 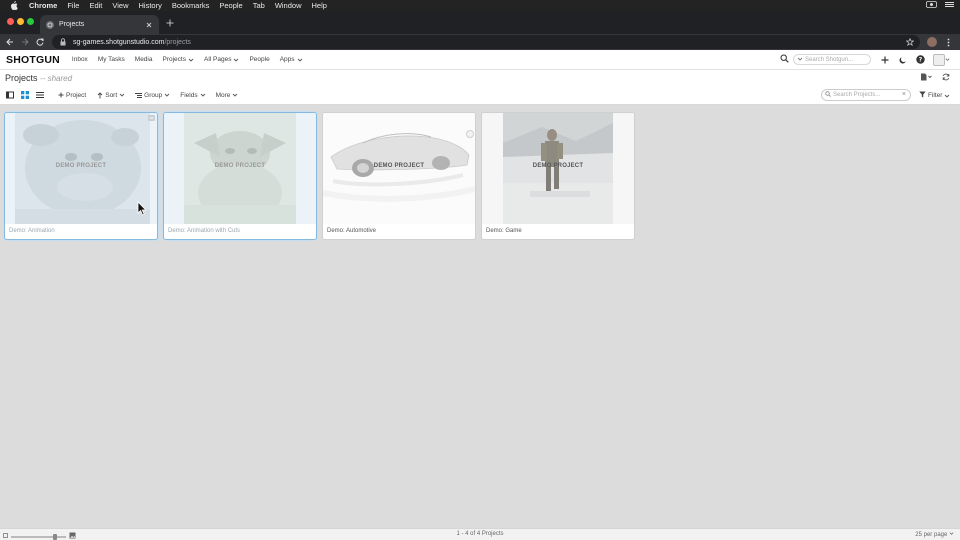 What do you see at coordinates (351, 231) in the screenshot?
I see `project-name: Demo: Automotive` at bounding box center [351, 231].